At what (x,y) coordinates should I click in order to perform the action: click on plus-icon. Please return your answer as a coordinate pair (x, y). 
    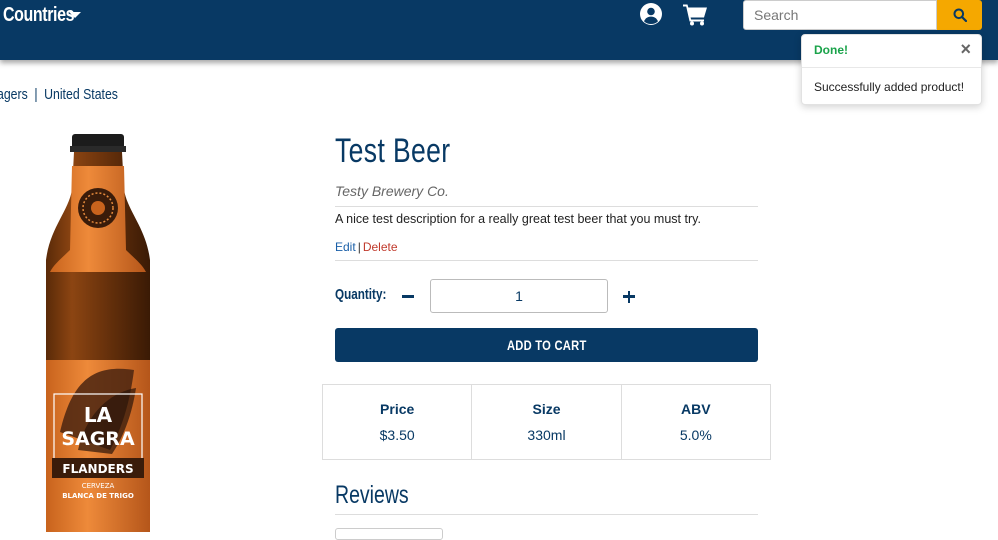
    Looking at the image, I should click on (629, 296).